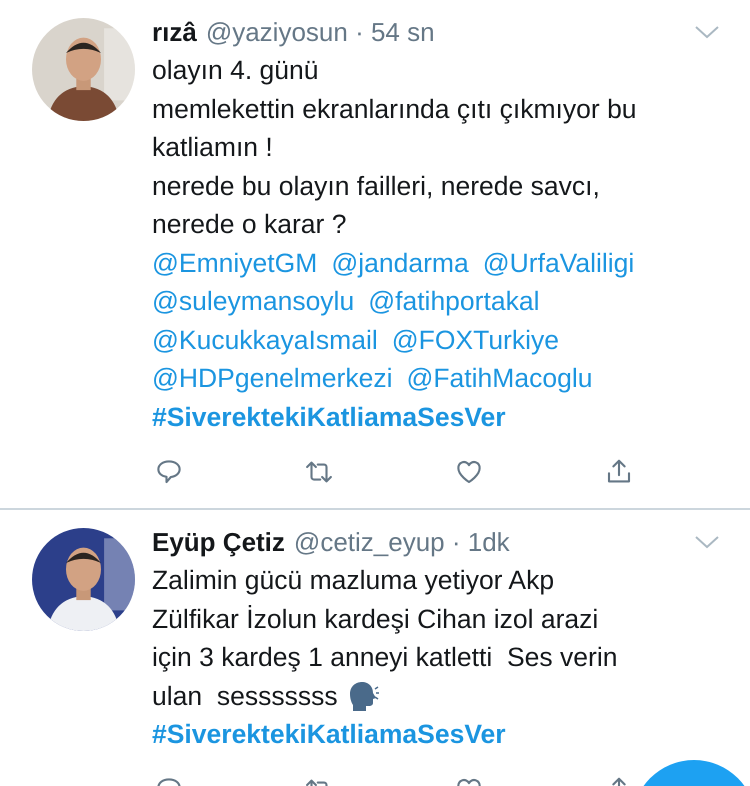 This screenshot has width=750, height=786. I want to click on tweet-text-line: nerede o karar ?, so click(249, 224).